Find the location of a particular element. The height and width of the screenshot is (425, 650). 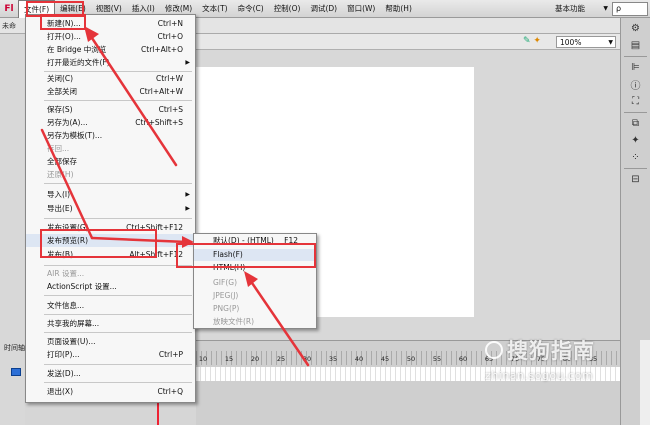

timeline-tick: 60 is located at coordinates (463, 359).